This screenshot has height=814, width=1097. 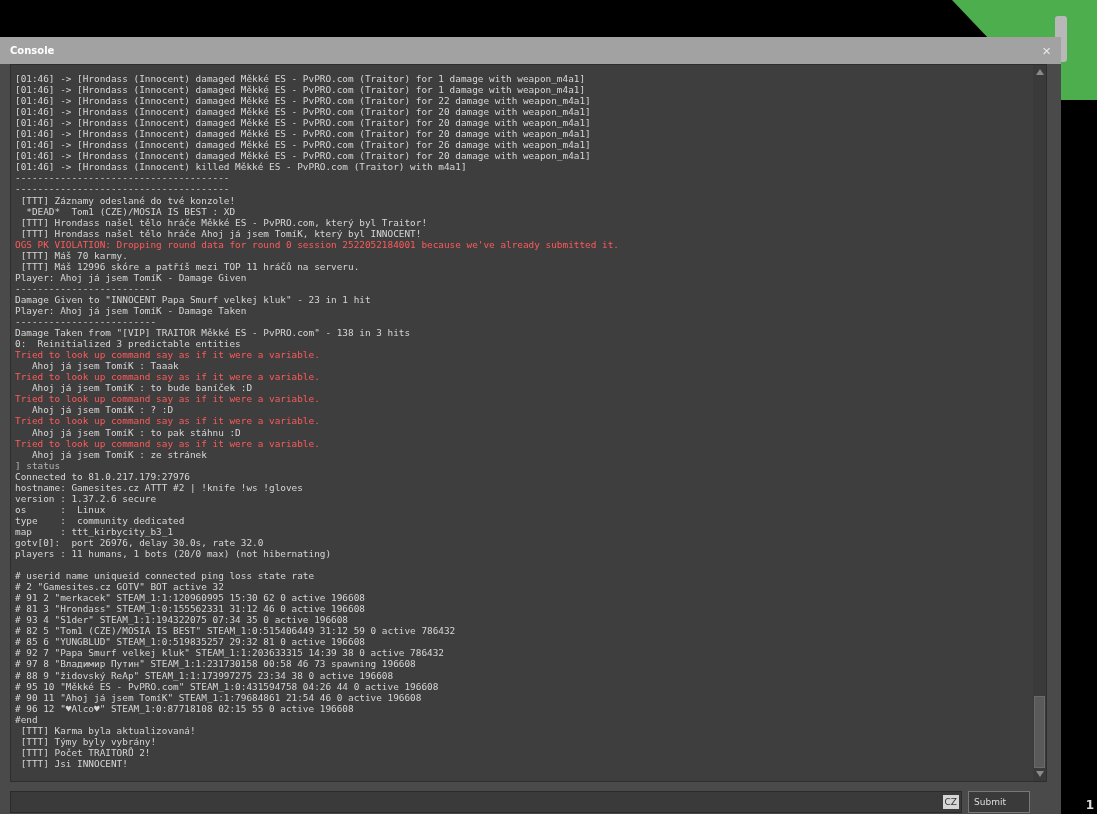 I want to click on log-line: # 96 12 "♥Alco♥" STEAM_1:0:87718108 02:15 55 0 active 196608, so click(x=184, y=708).